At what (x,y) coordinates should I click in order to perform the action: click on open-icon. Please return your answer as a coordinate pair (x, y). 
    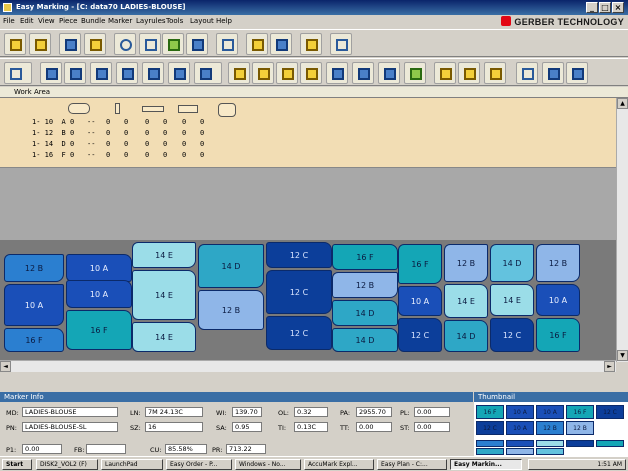
    Looking at the image, I should click on (15, 44).